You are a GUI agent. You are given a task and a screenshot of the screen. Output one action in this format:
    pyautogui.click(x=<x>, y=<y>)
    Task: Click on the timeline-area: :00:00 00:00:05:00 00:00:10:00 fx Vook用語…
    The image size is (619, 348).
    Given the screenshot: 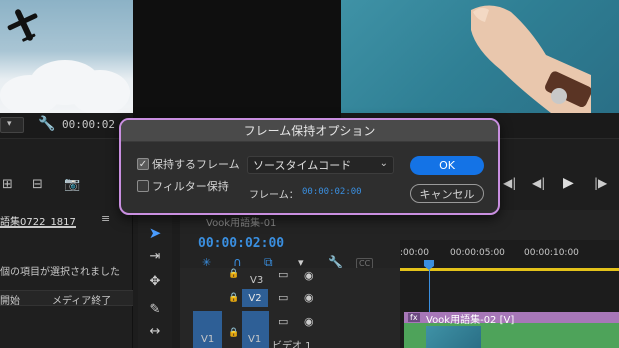 What is the action you would take?
    pyautogui.click(x=509, y=294)
    